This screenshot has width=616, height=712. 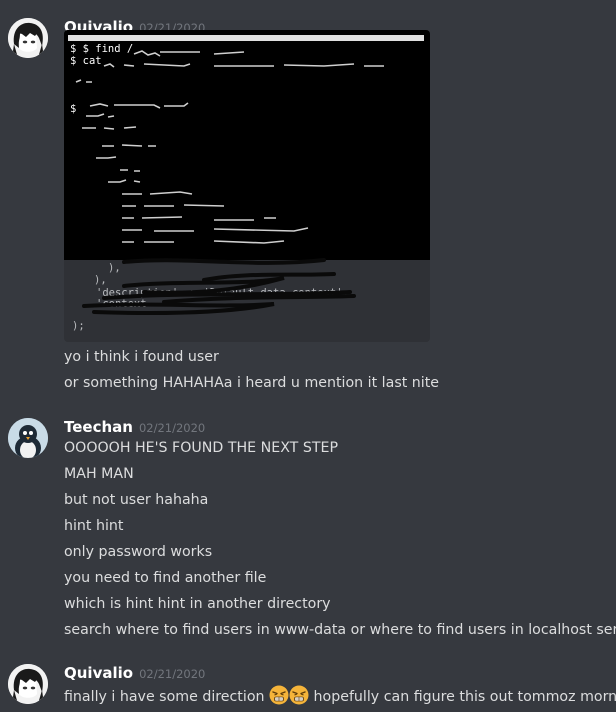 I want to click on message-line: which is hint hint in another directory, so click(x=197, y=604).